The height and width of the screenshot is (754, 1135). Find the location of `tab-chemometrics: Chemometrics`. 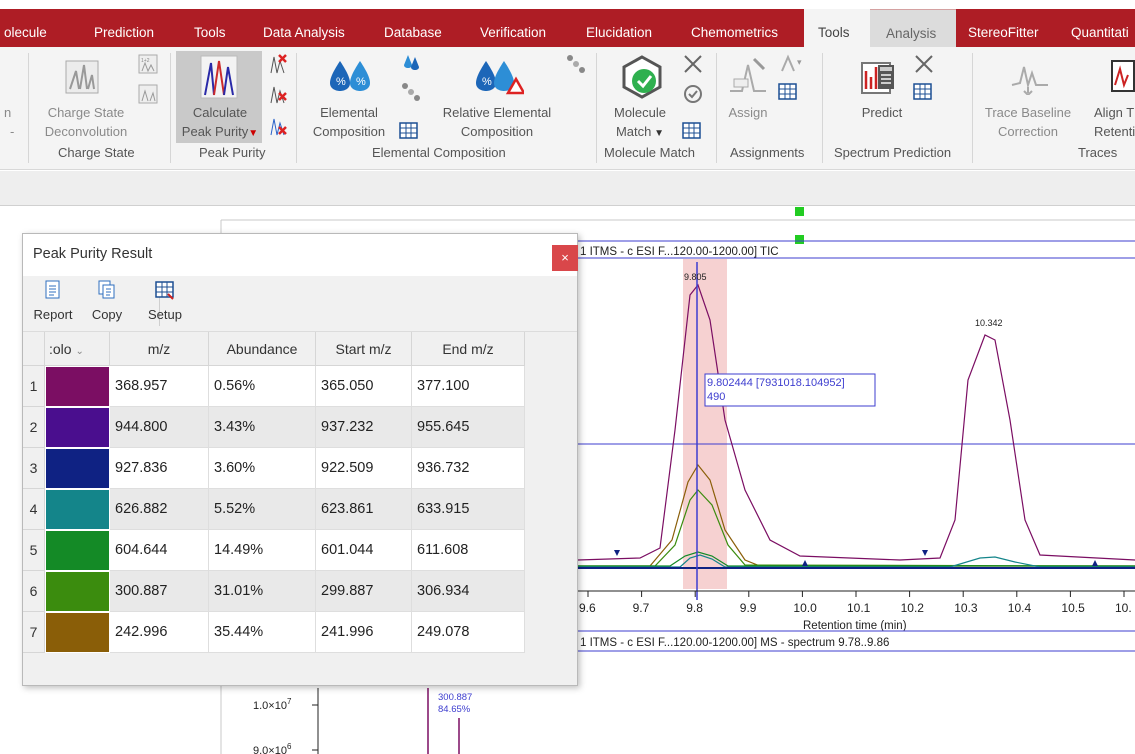

tab-chemometrics: Chemometrics is located at coordinates (734, 28).